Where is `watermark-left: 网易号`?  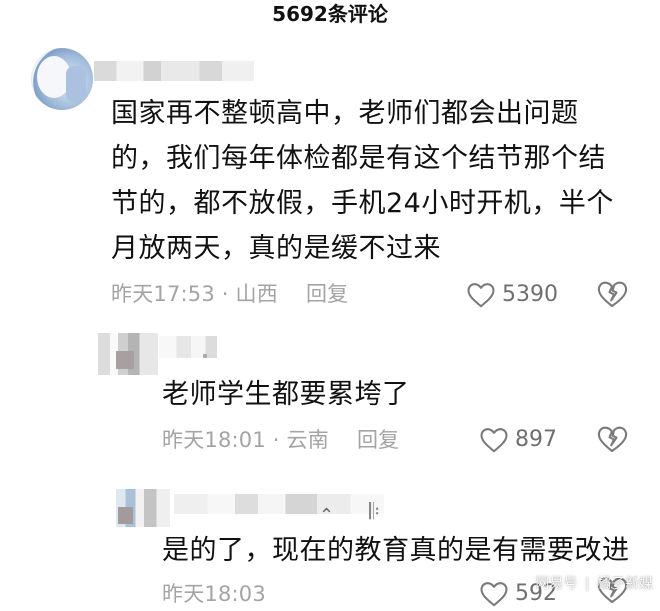 watermark-left: 网易号 is located at coordinates (556, 584).